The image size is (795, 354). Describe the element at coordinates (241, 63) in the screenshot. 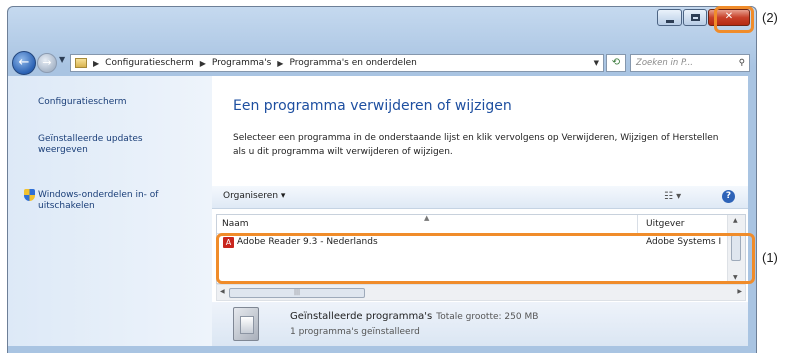

I see `breadcrumb-programmas: Programma's` at that location.